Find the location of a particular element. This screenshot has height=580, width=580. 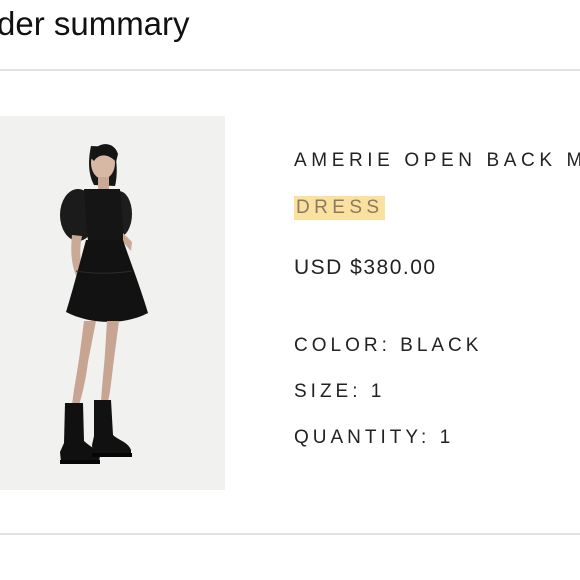

product-category: DRESS is located at coordinates (340, 208).